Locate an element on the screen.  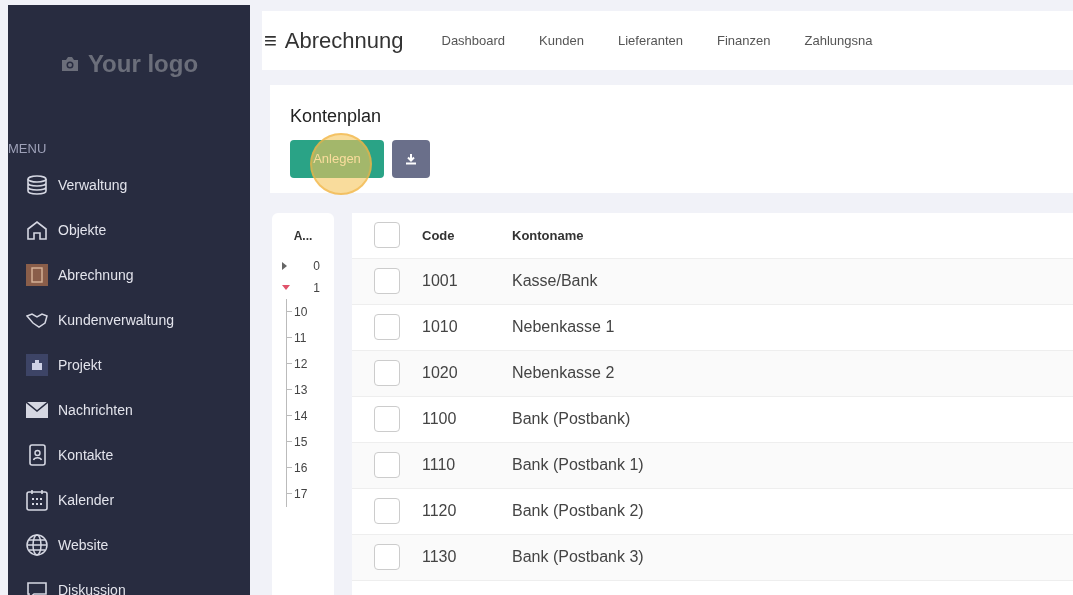
table-cell-text: Bank (Postbank 1) is located at coordinates (578, 465).